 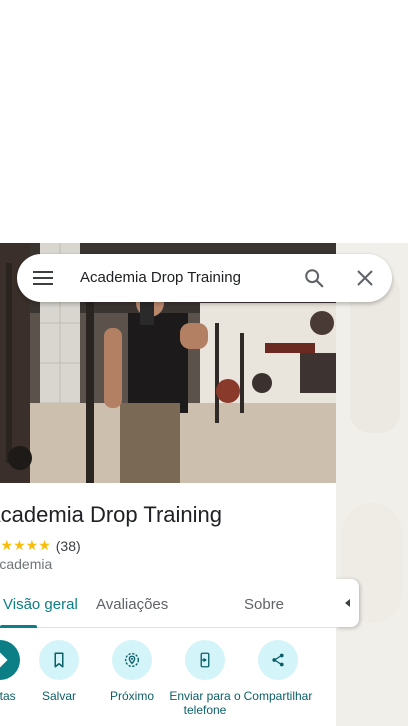 I want to click on bookmark-icon, so click(x=59, y=660).